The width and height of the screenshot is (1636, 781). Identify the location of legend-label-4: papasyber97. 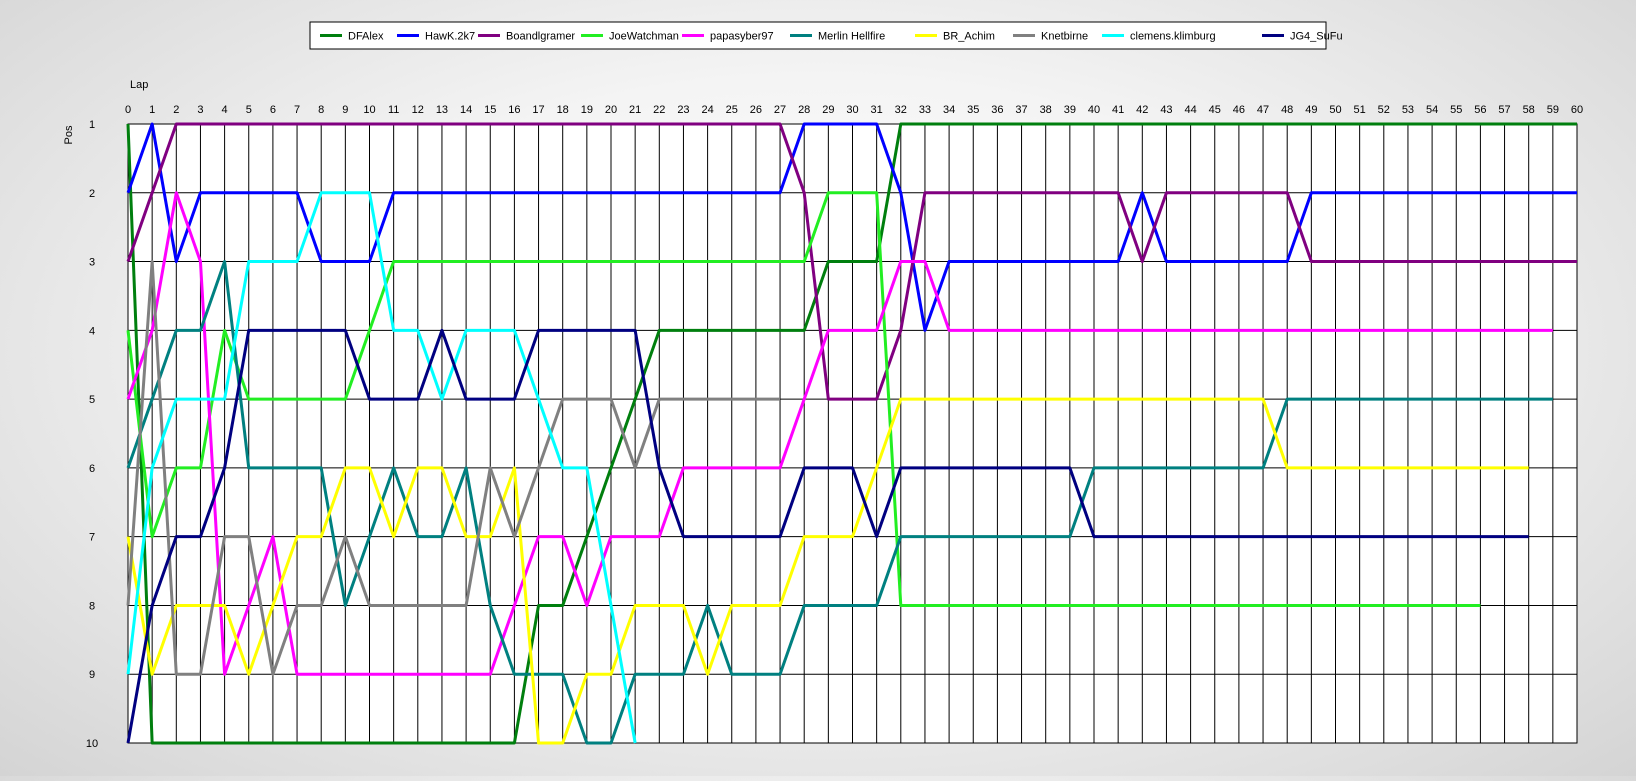
(742, 37).